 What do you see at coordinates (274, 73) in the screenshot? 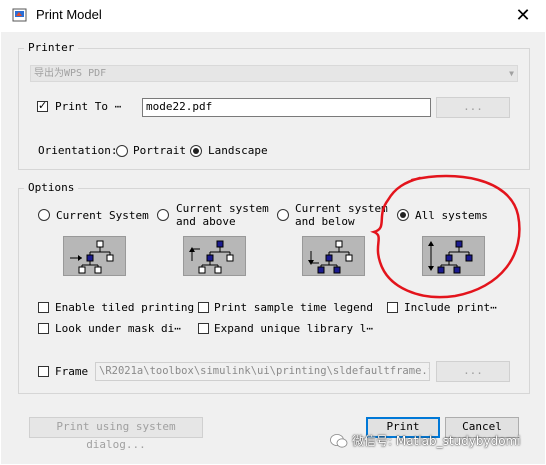
I see `printer-select: 导出为WPS PDF ▼` at bounding box center [274, 73].